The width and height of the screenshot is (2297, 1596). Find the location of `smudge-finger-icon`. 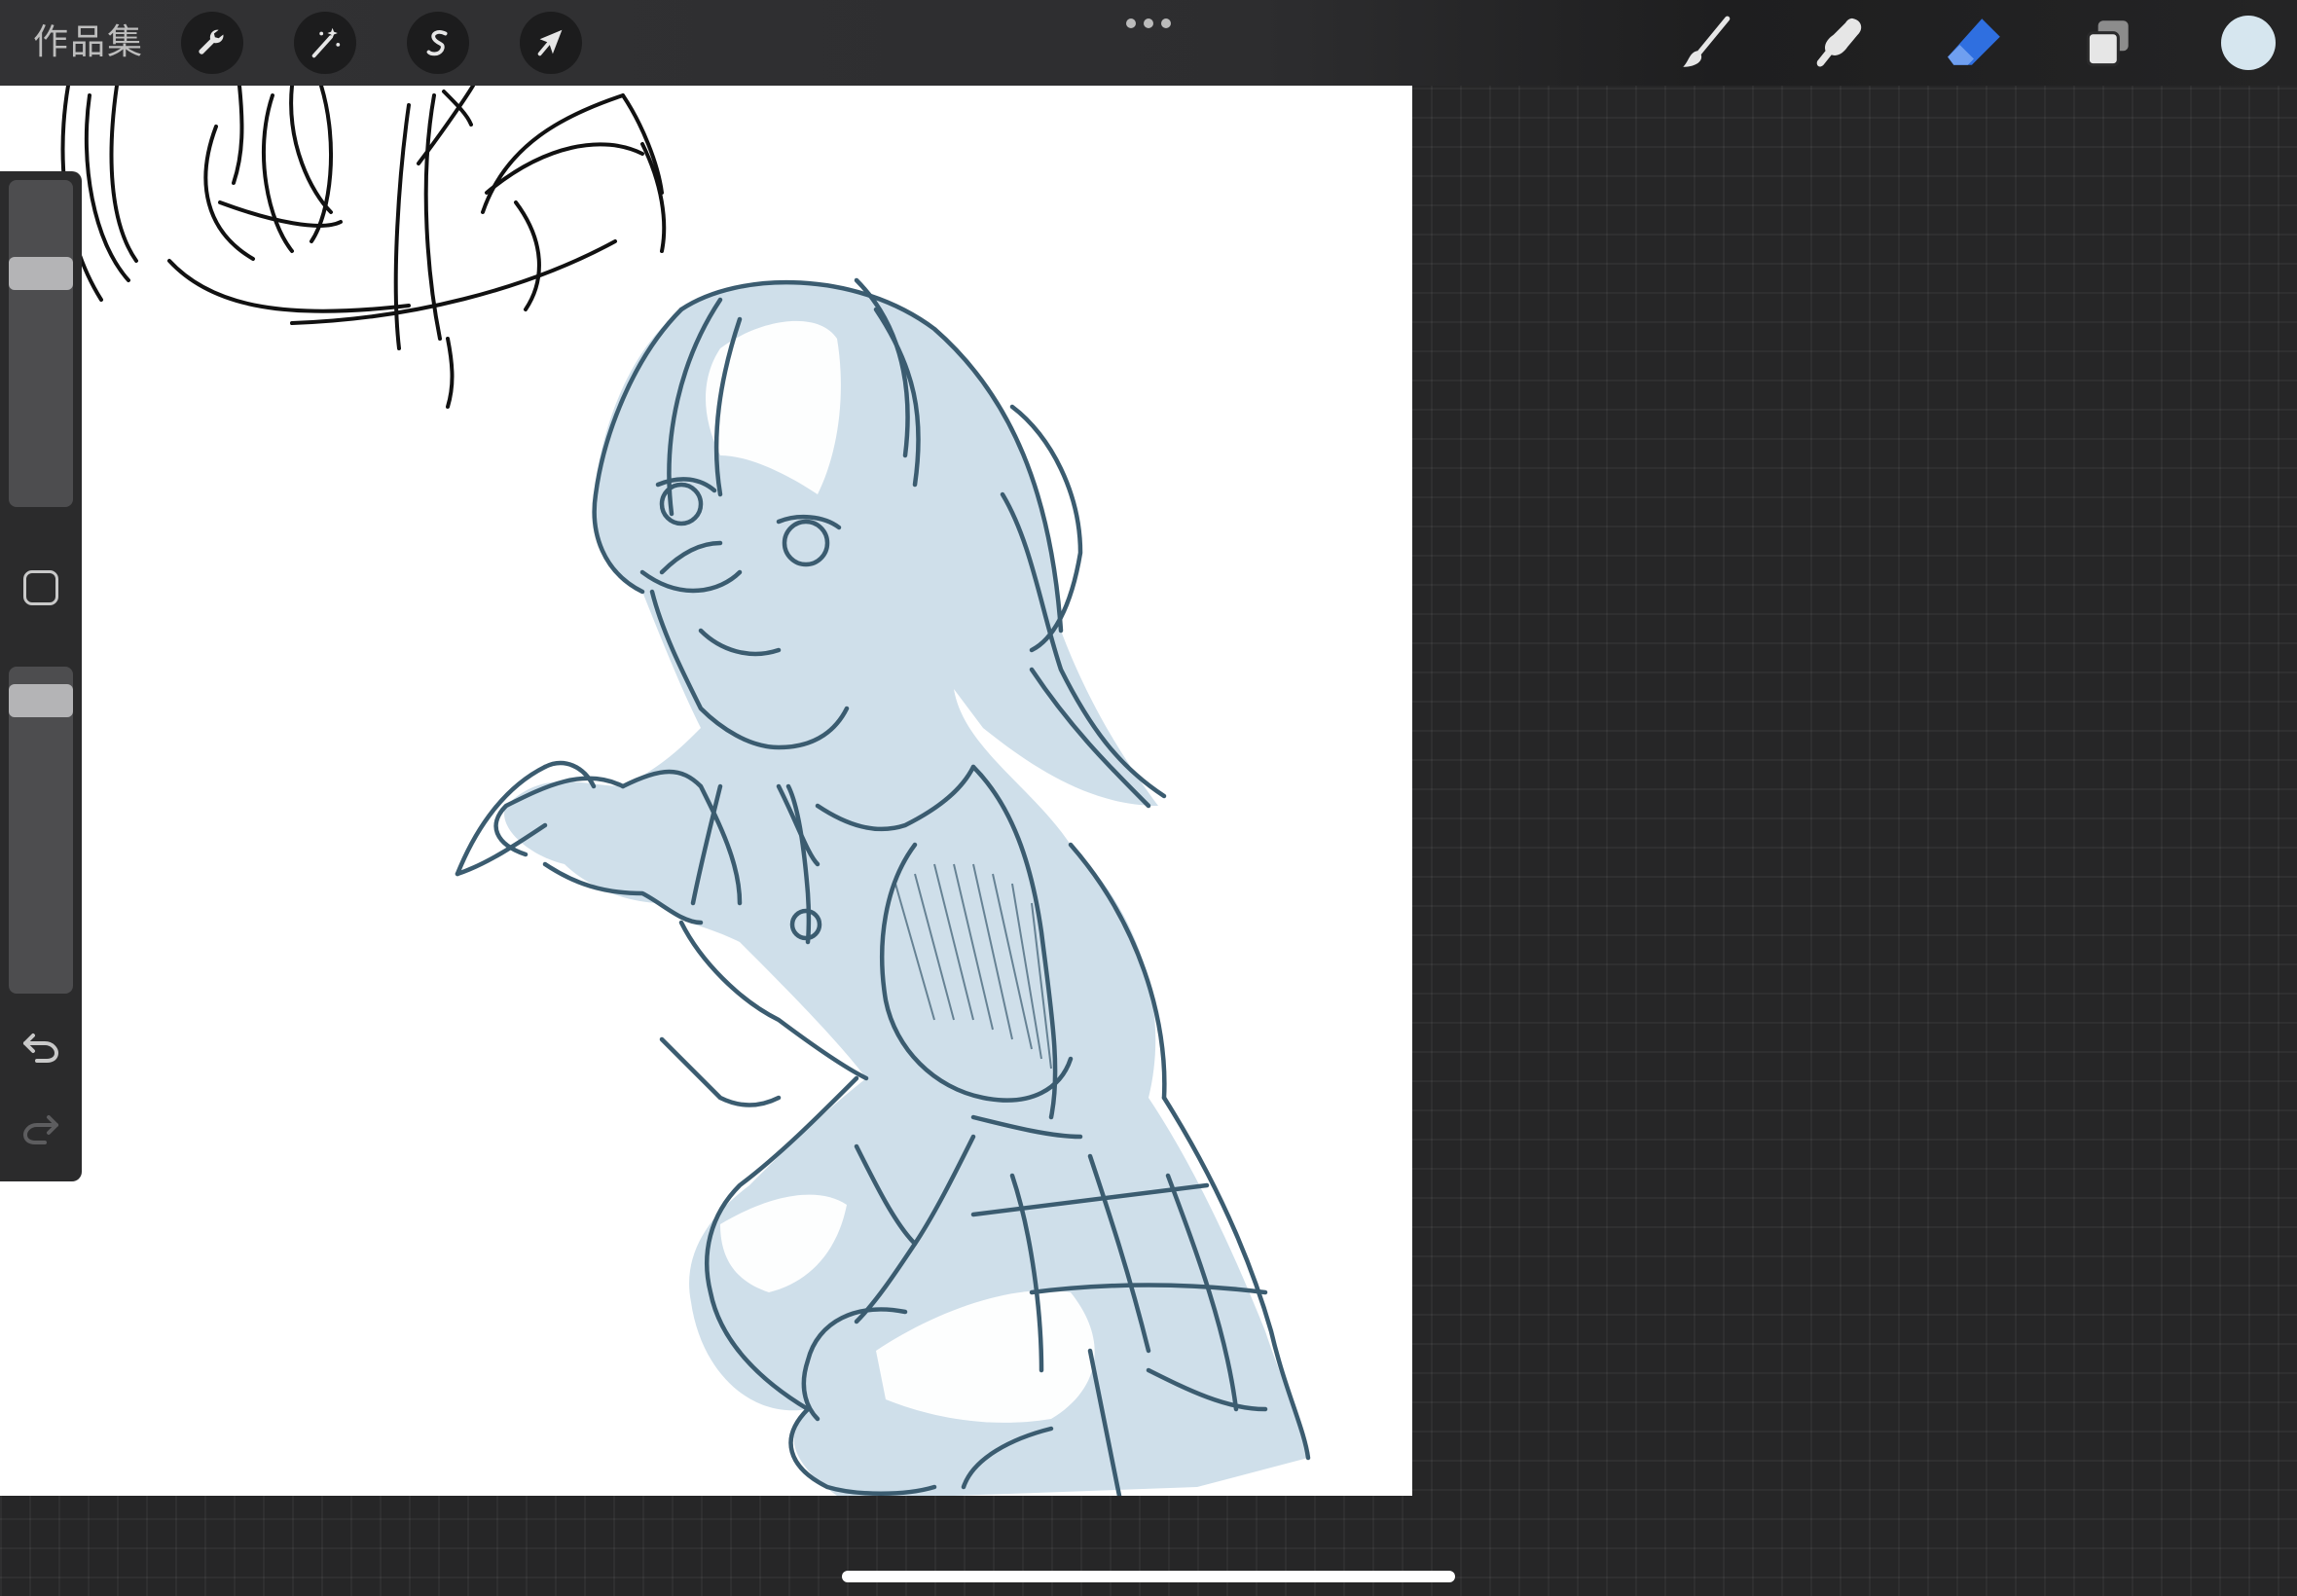

smudge-finger-icon is located at coordinates (1839, 42).